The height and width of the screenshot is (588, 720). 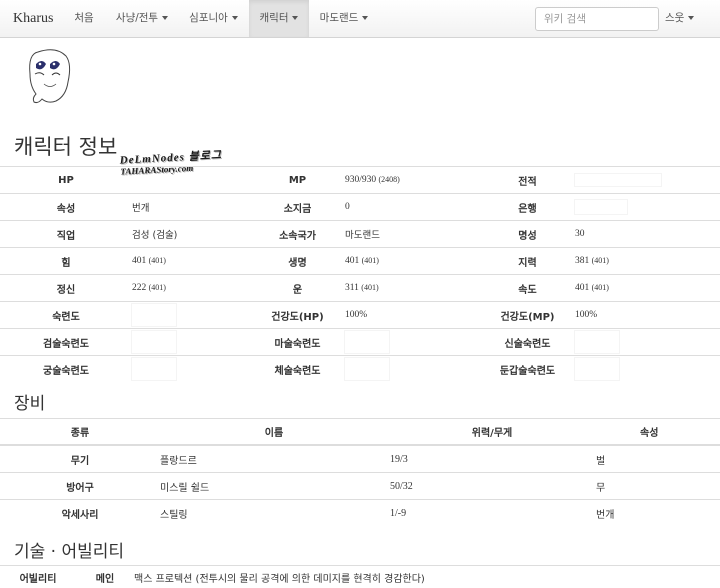 I want to click on table-row: HP MP 930/930 (2408) 전적, so click(x=360, y=180).